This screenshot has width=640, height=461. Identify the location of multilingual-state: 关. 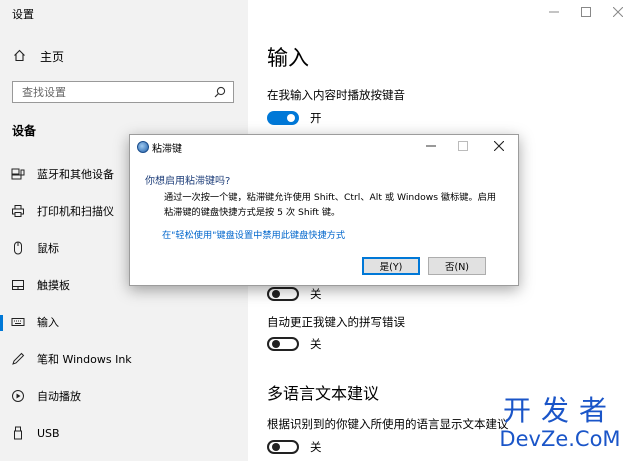
(316, 447).